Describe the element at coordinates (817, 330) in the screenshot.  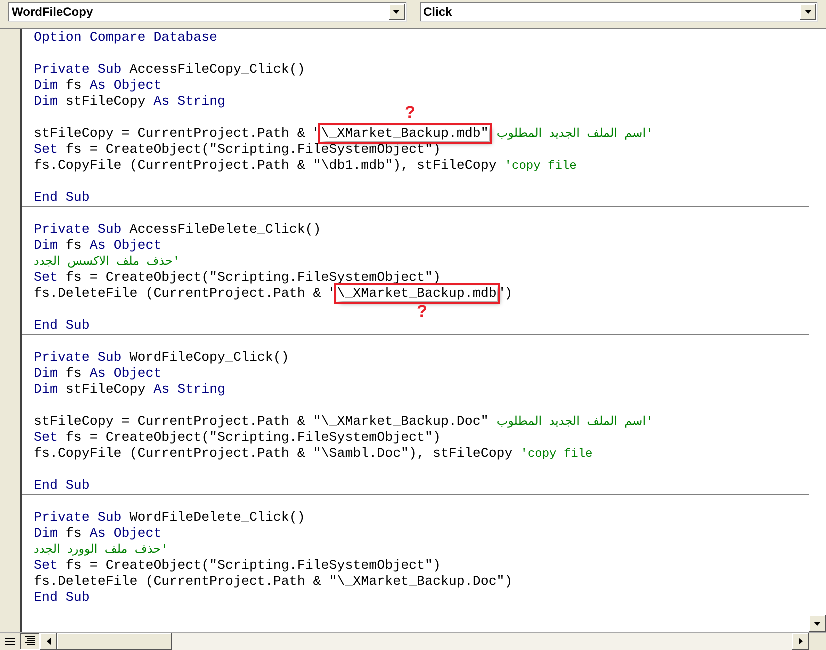
I see `vertical-scrollbar` at that location.